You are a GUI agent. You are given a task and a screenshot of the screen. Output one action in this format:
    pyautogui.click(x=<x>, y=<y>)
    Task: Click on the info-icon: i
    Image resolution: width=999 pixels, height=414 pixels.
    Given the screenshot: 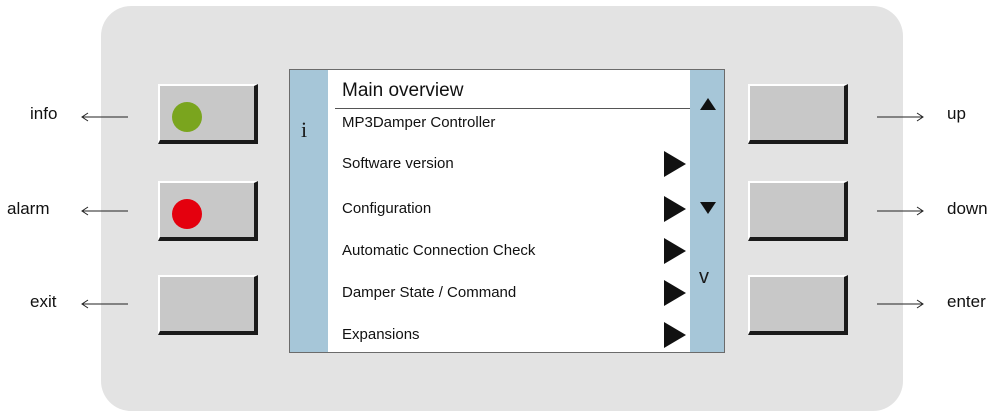 What is the action you would take?
    pyautogui.click(x=304, y=129)
    